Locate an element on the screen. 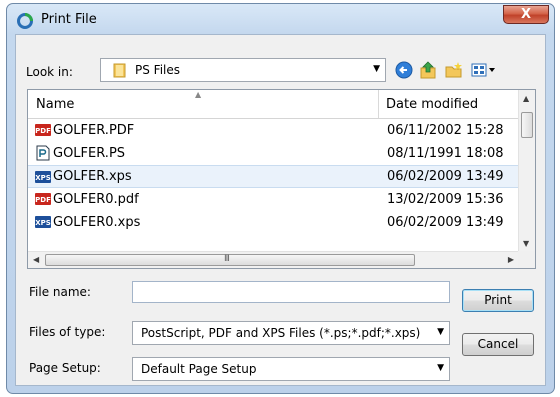 Image resolution: width=560 pixels, height=397 pixels. files-of-type-label: Files of type: is located at coordinates (67, 332).